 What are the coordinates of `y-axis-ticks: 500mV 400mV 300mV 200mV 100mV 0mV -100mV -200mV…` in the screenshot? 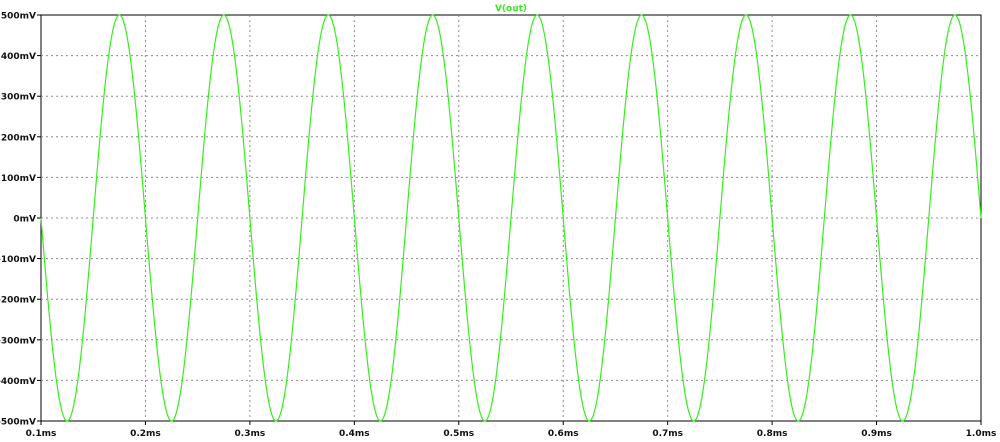 It's located at (20, 220).